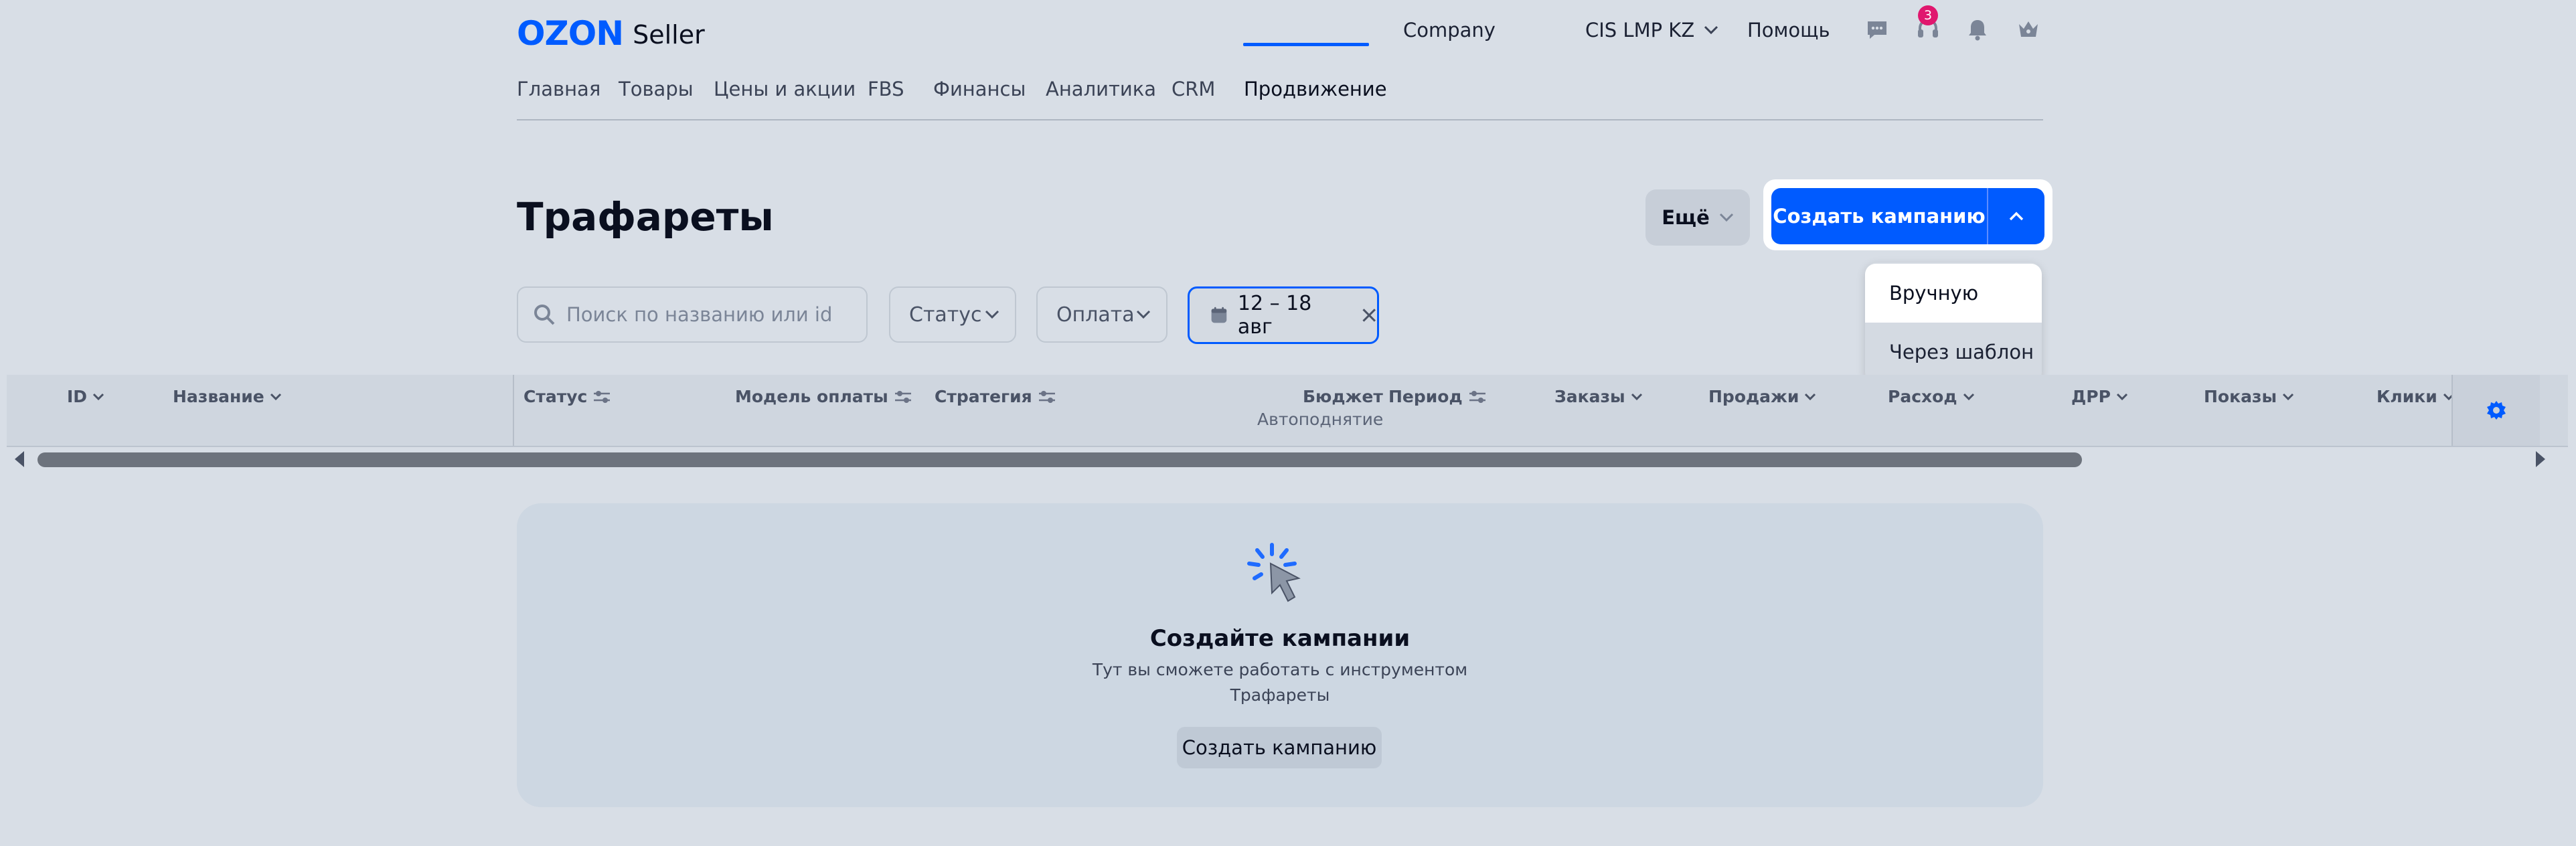 The width and height of the screenshot is (2576, 846). Describe the element at coordinates (1877, 29) in the screenshot. I see `chat-icon` at that location.